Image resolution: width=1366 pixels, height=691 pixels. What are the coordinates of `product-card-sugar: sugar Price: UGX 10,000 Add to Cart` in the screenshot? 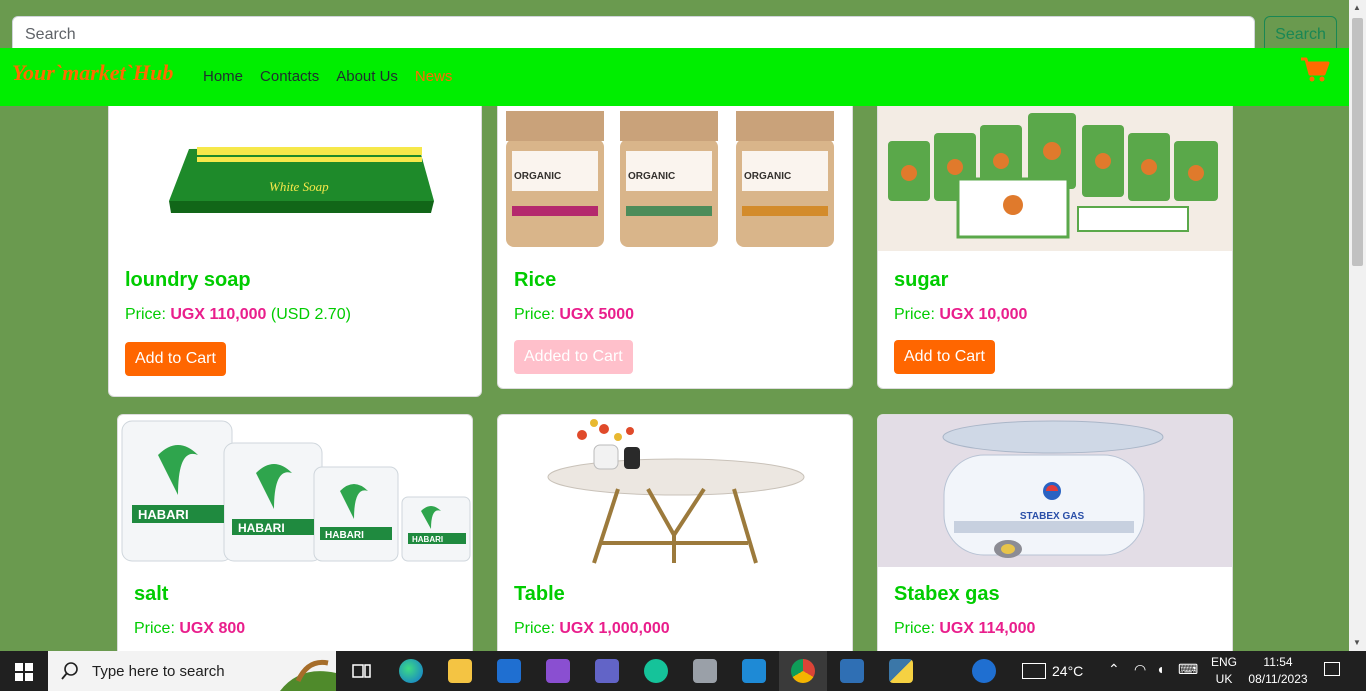 It's located at (1055, 239).